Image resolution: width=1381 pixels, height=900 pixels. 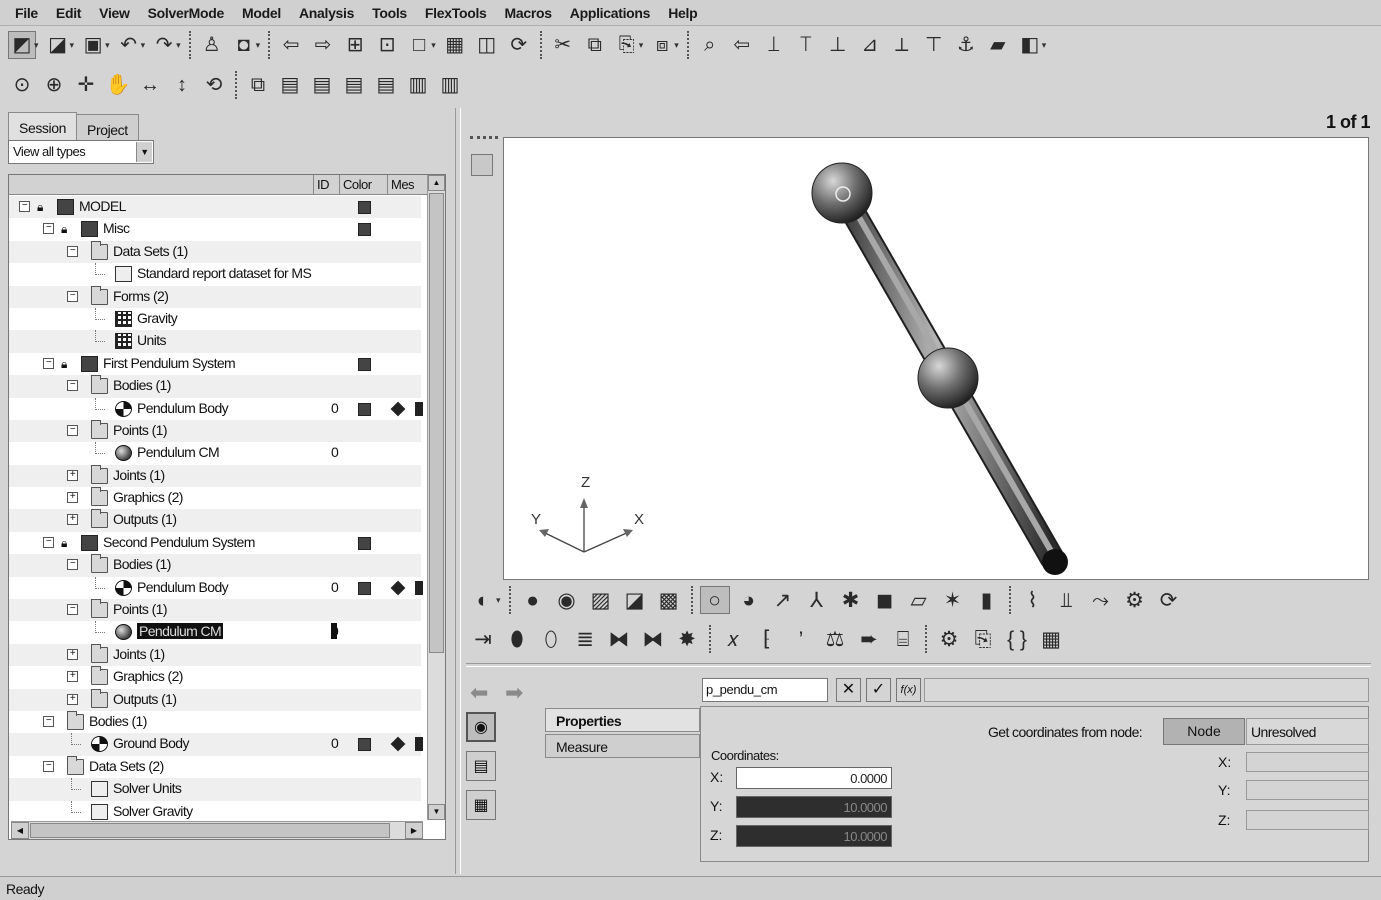 What do you see at coordinates (261, 13) in the screenshot?
I see `menu-model: Model` at bounding box center [261, 13].